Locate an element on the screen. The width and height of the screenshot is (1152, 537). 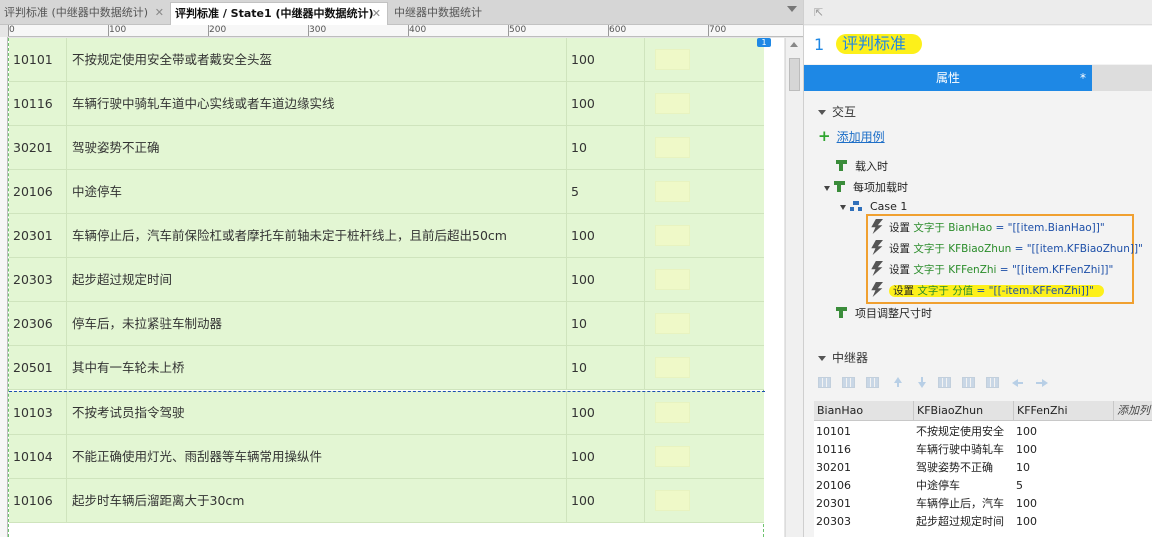
grid-cell: 10101 is located at coordinates (864, 431).